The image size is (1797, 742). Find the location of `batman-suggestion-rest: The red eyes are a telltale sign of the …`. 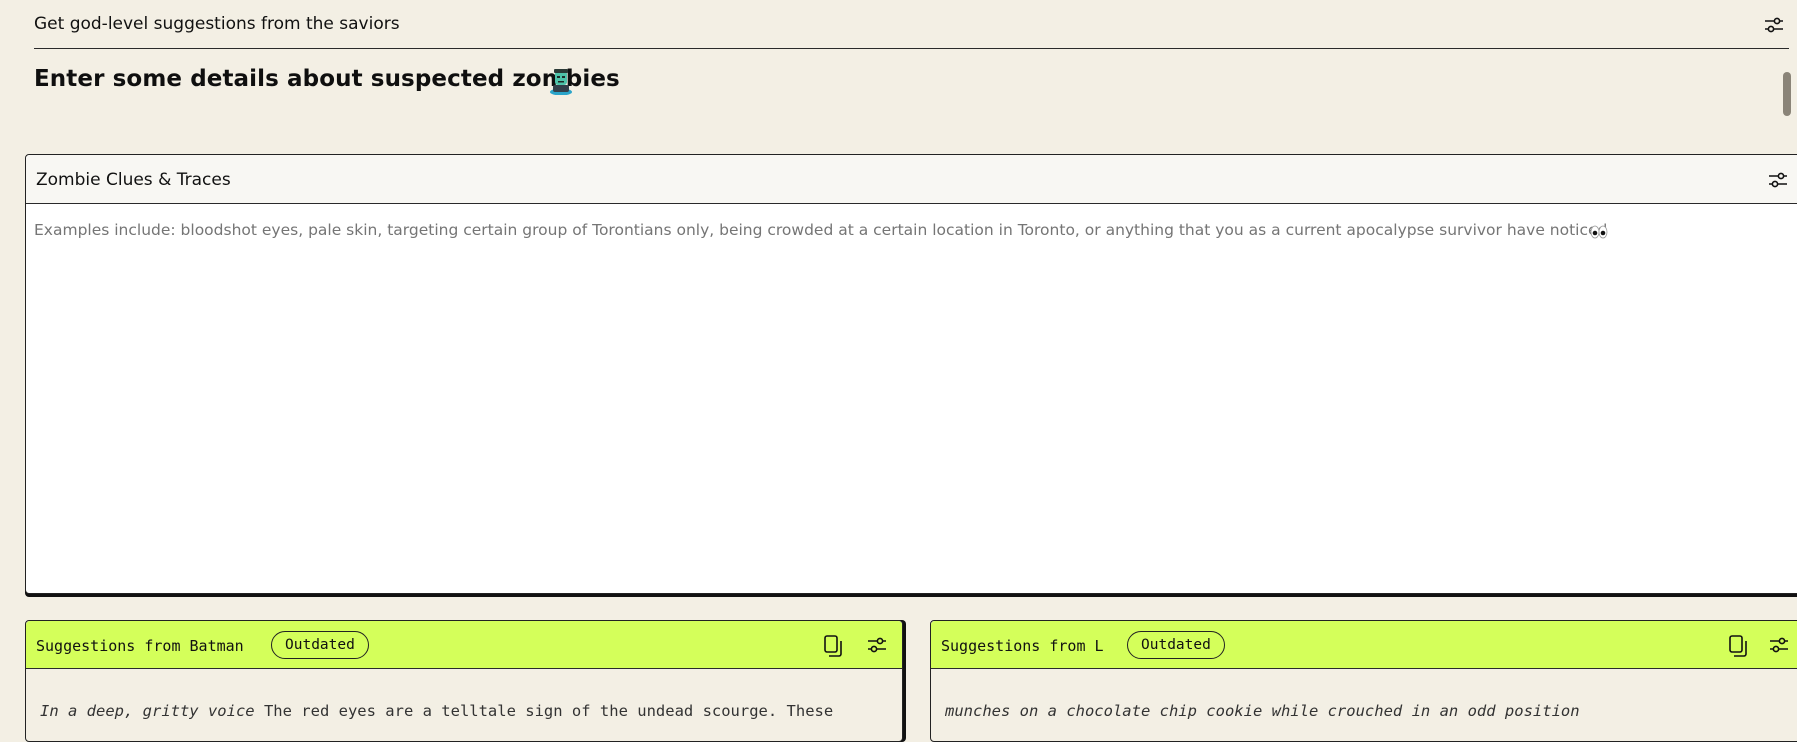

batman-suggestion-rest: The red eyes are a telltale sign of the … is located at coordinates (544, 711).